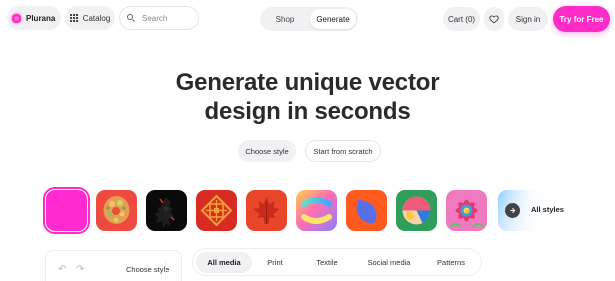 The width and height of the screenshot is (615, 281). I want to click on catalog-label: Catalog, so click(96, 18).